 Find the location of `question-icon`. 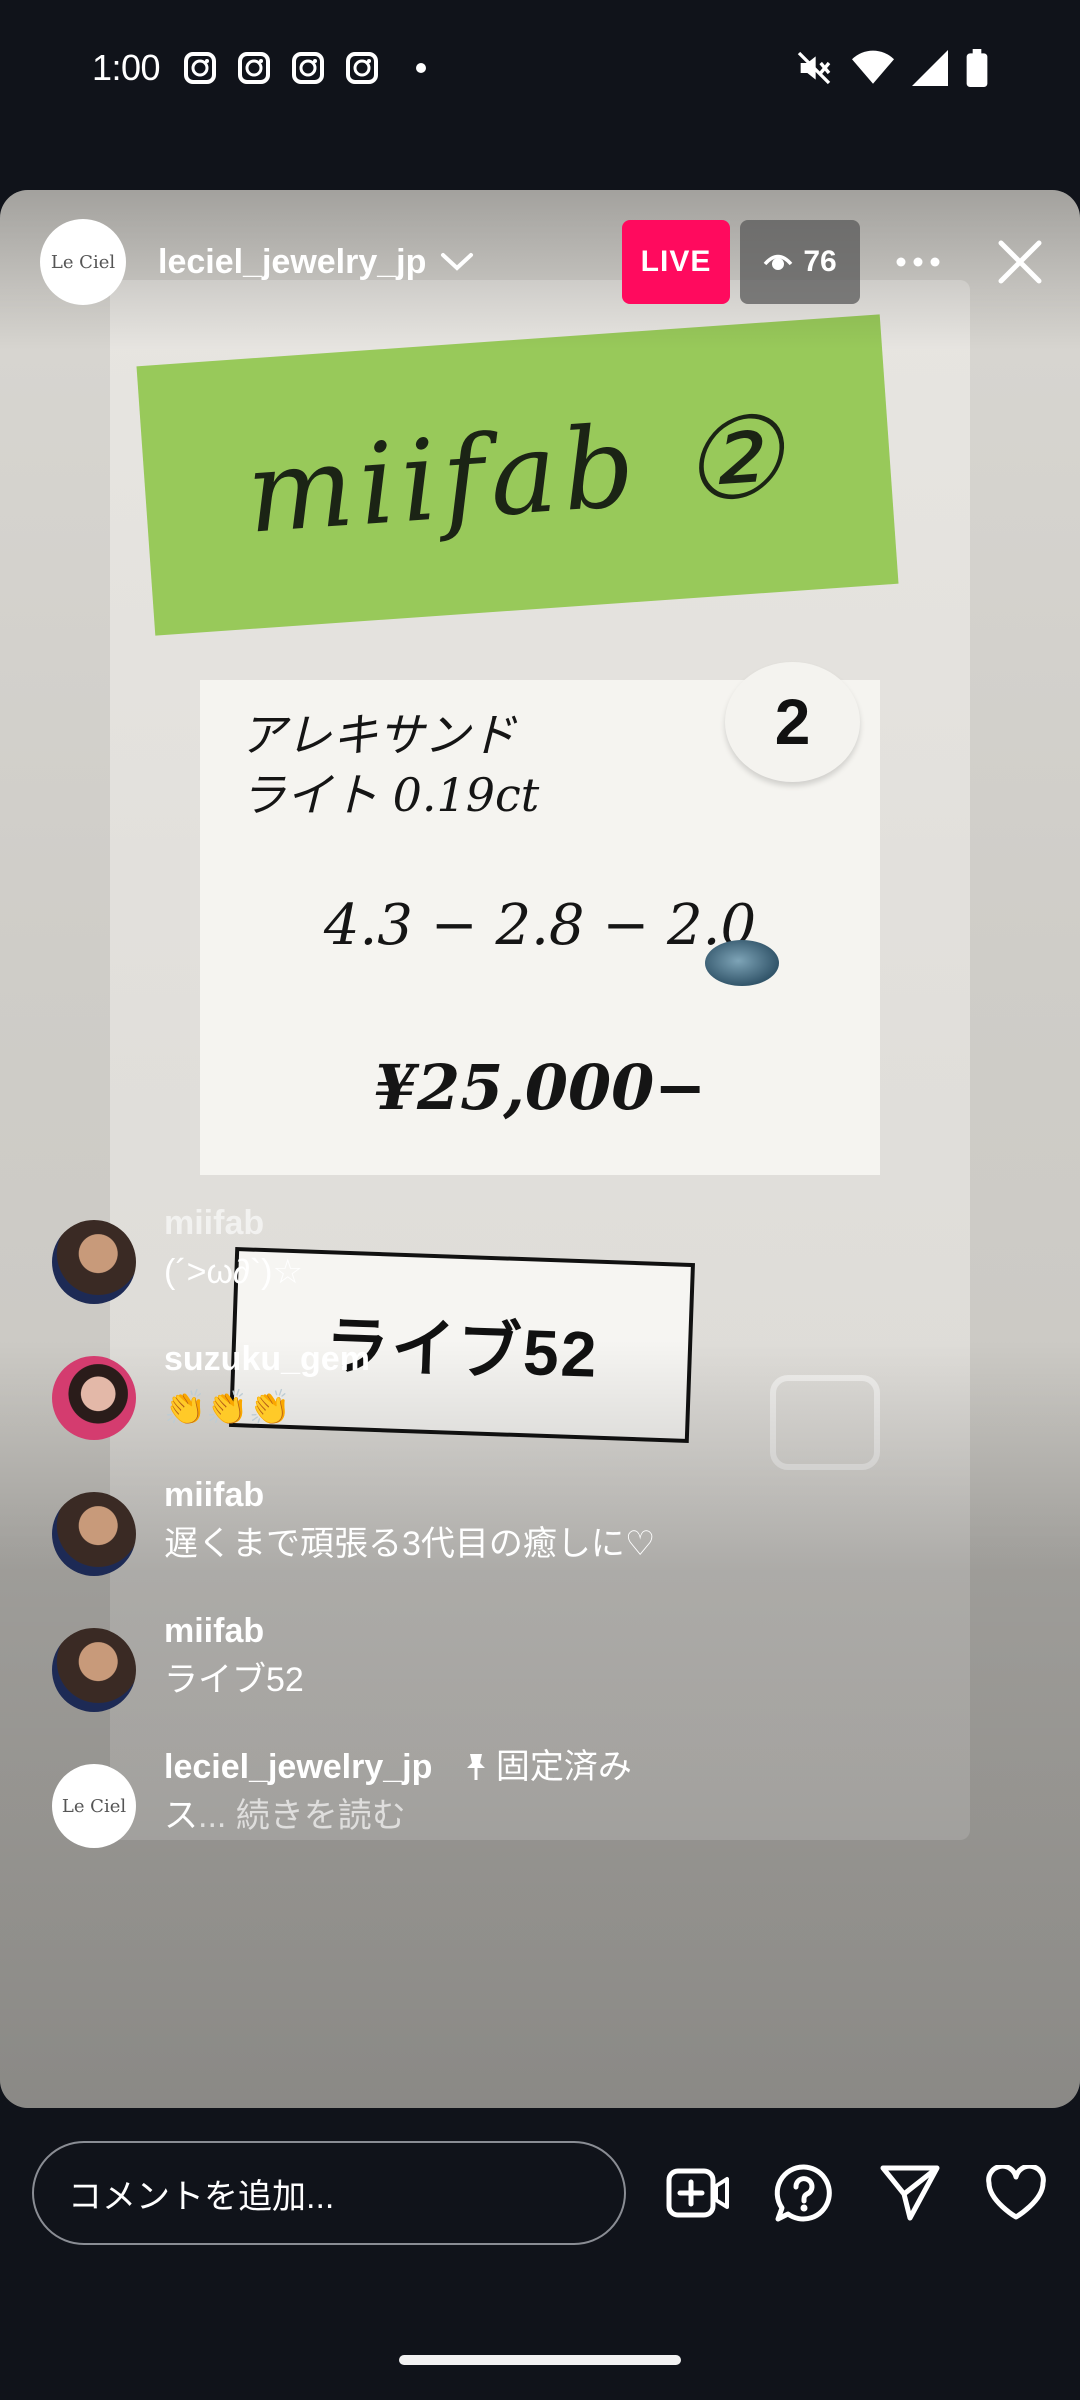

question-icon is located at coordinates (803, 2193).